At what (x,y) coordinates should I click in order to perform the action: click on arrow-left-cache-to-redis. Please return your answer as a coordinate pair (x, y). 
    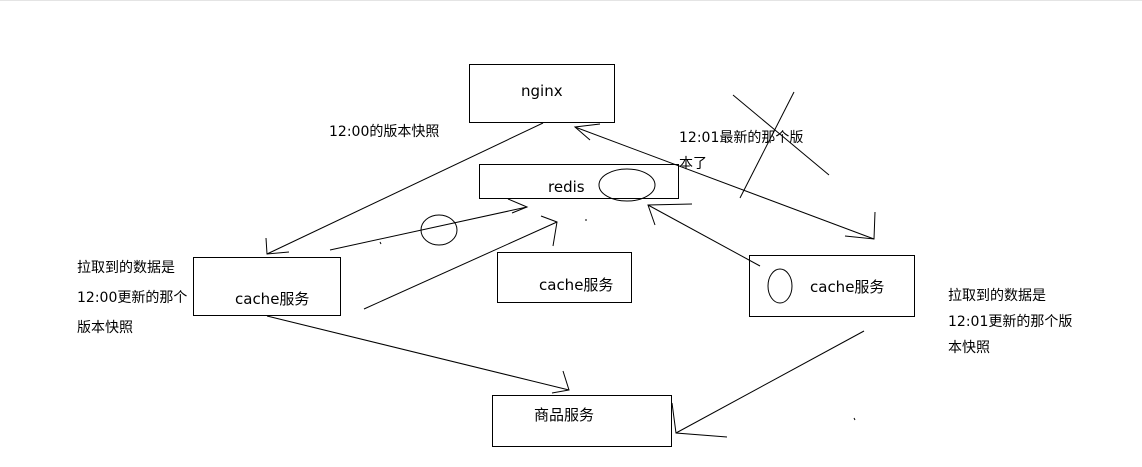
    Looking at the image, I should click on (428, 228).